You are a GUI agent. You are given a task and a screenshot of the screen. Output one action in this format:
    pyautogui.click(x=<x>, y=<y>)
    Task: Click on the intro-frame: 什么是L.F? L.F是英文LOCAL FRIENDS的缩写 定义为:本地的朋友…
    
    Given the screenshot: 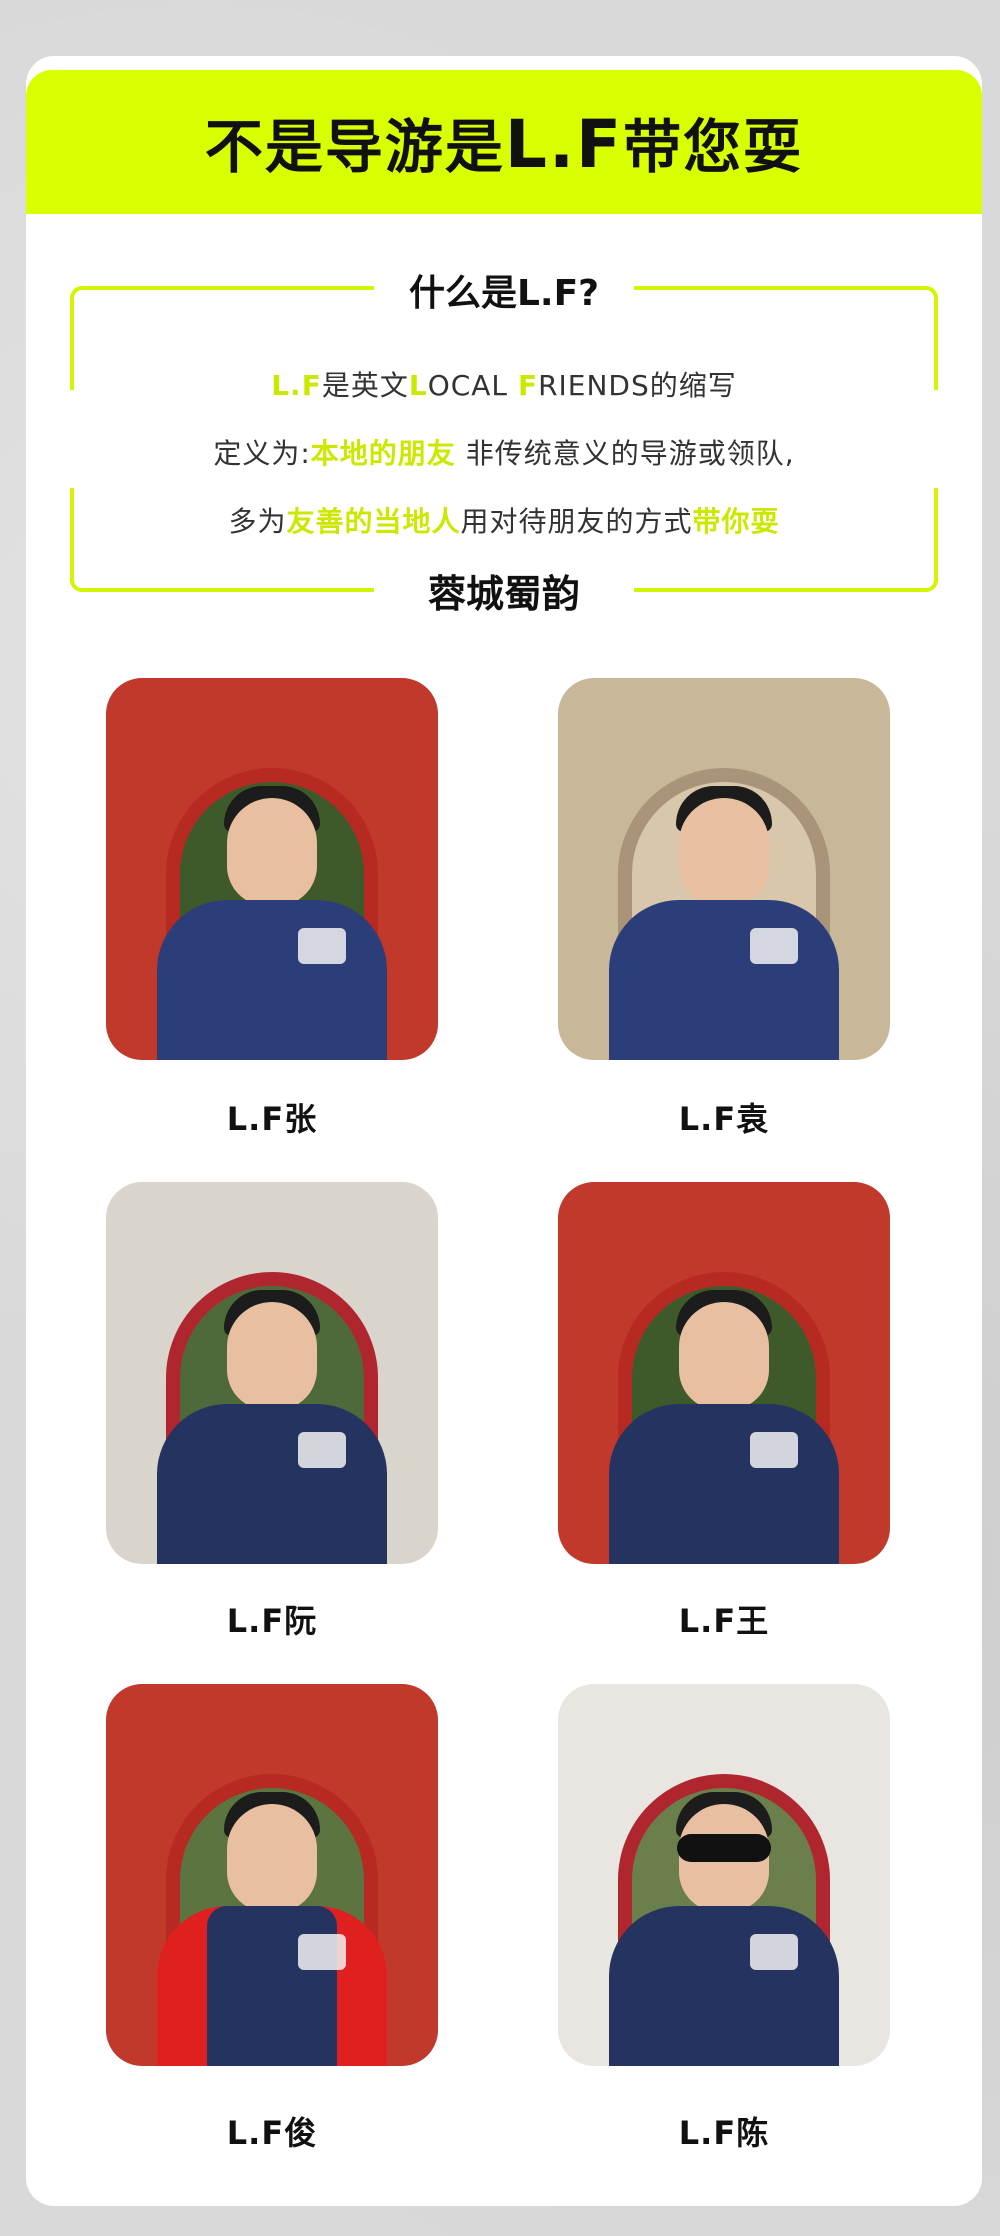 What is the action you would take?
    pyautogui.click(x=504, y=444)
    